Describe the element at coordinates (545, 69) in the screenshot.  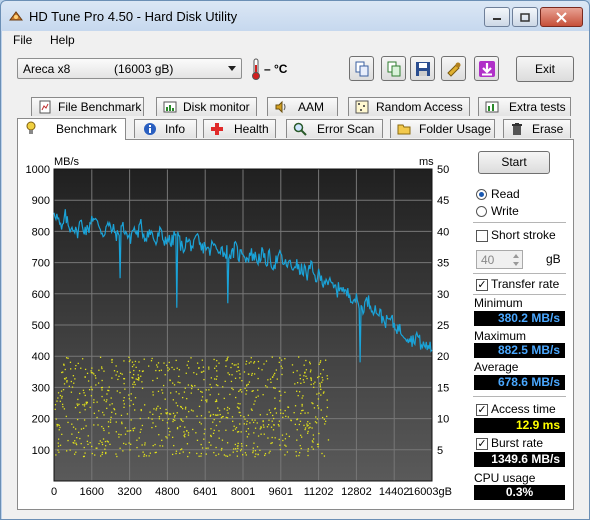
I see `exit-button: Exit` at that location.